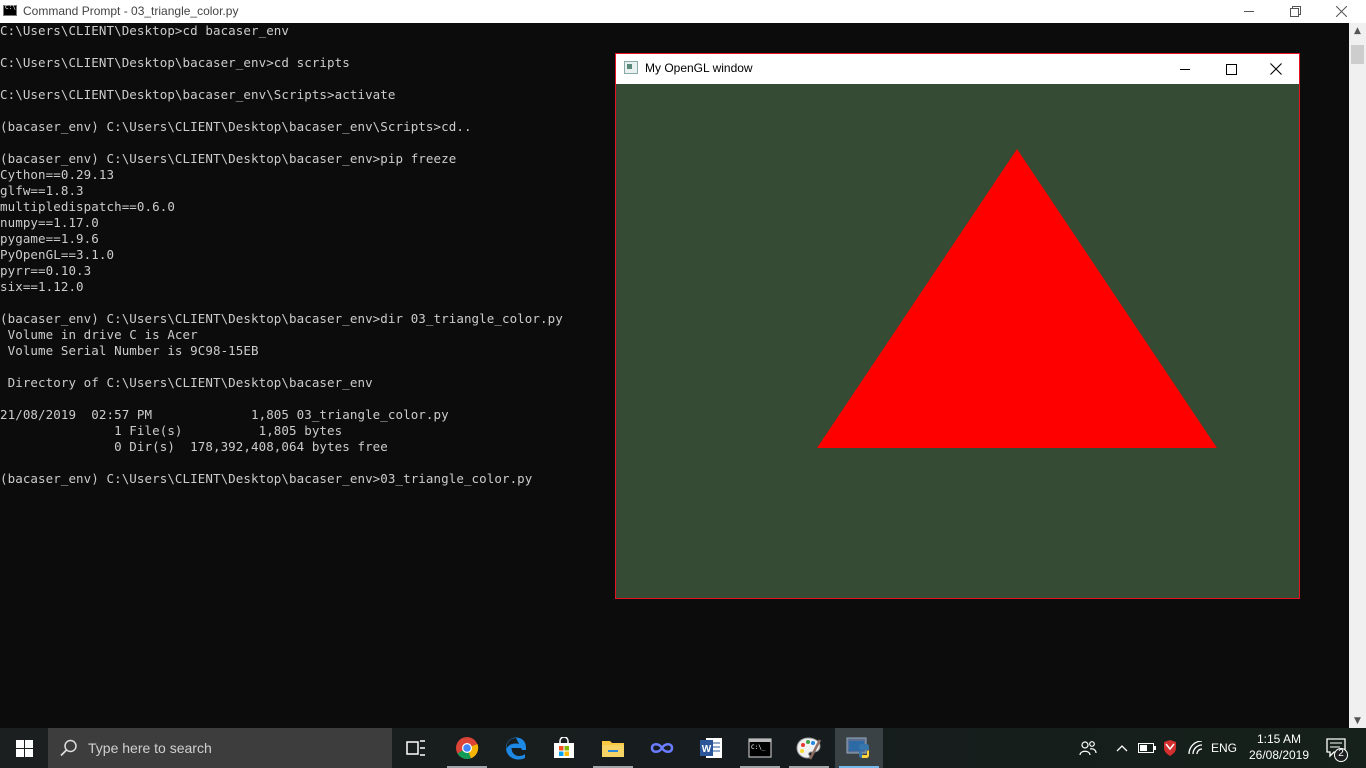 Image resolution: width=1366 pixels, height=768 pixels. I want to click on people-button, so click(1088, 748).